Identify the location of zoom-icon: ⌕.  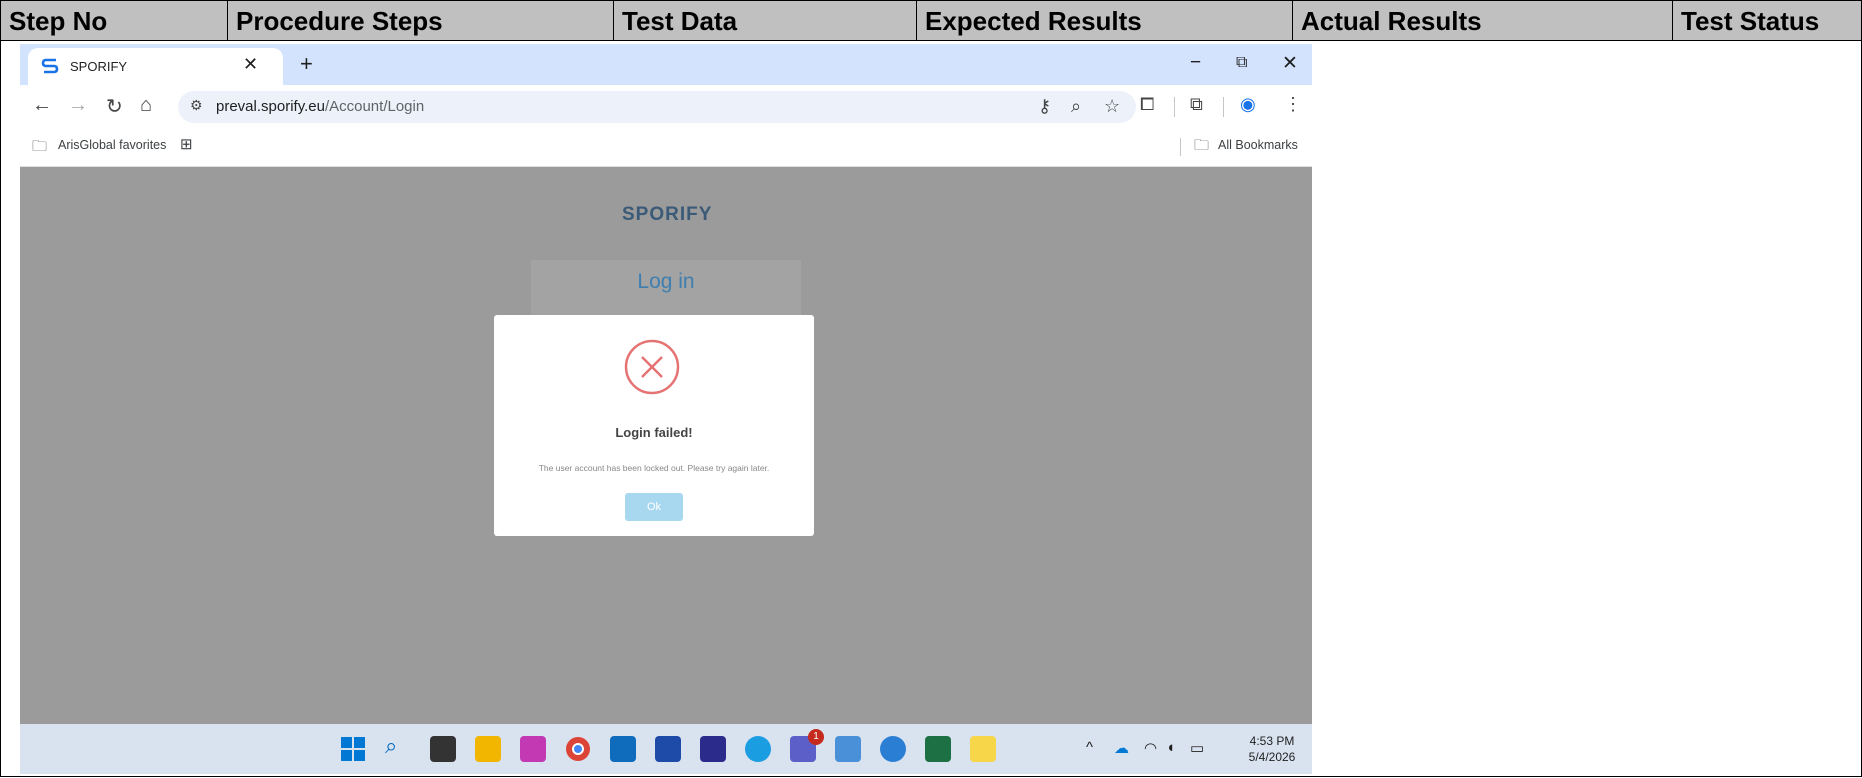
(1076, 106).